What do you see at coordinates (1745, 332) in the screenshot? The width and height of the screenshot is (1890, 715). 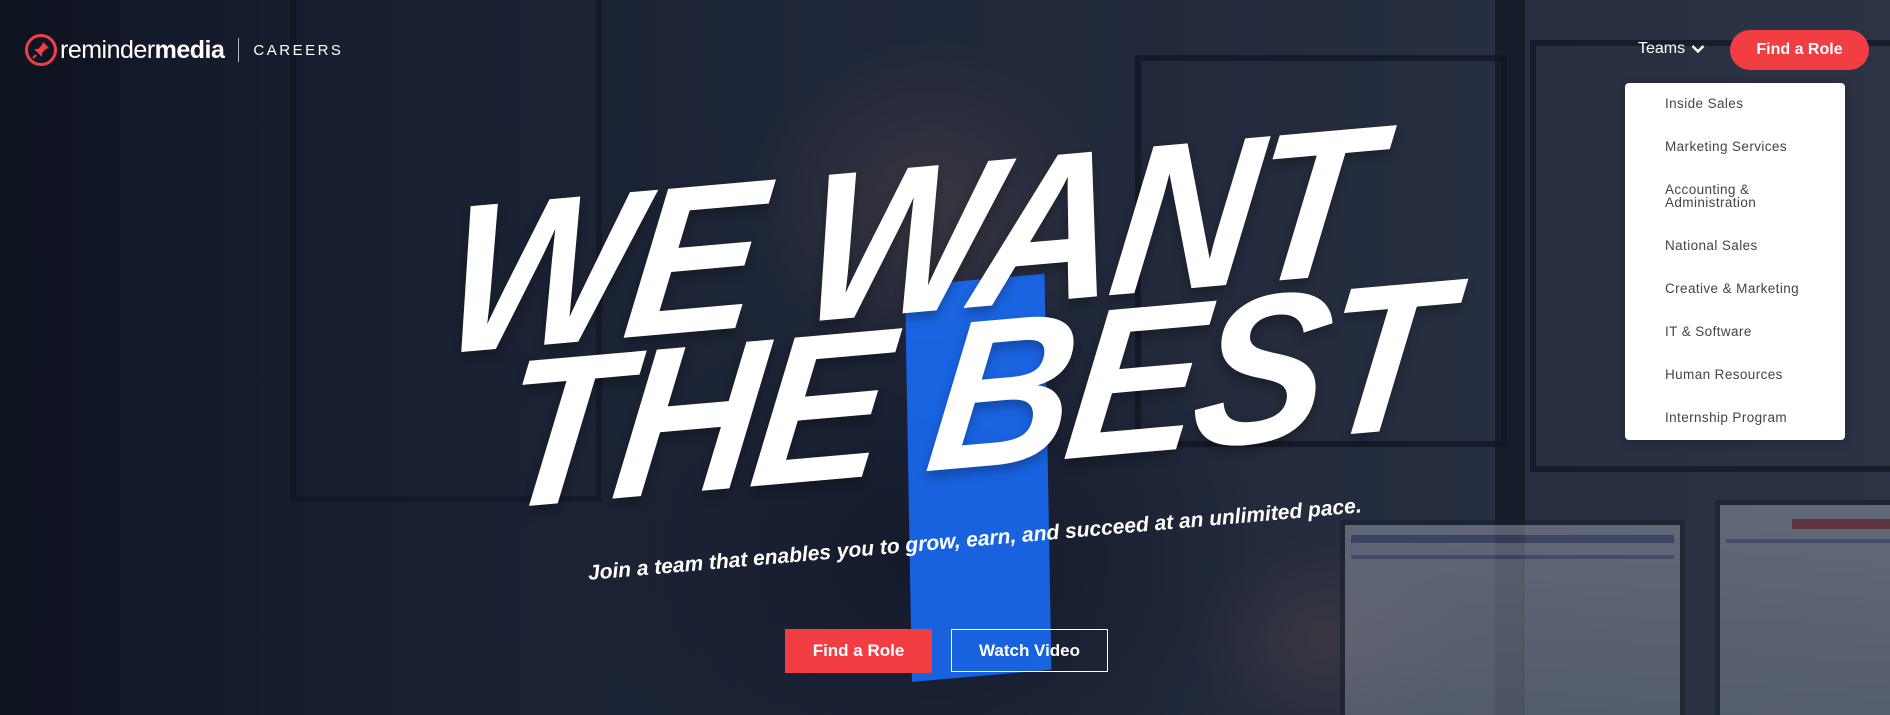 I see `menu-item-it-software: IT & Software` at bounding box center [1745, 332].